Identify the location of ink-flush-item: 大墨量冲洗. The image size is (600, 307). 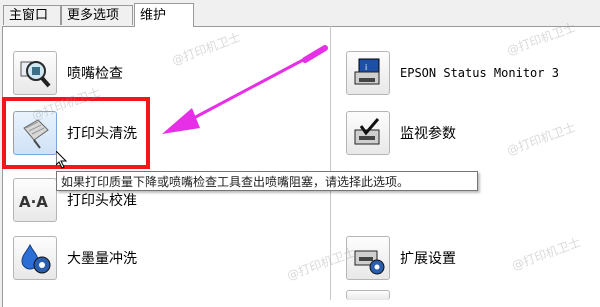
(75, 258).